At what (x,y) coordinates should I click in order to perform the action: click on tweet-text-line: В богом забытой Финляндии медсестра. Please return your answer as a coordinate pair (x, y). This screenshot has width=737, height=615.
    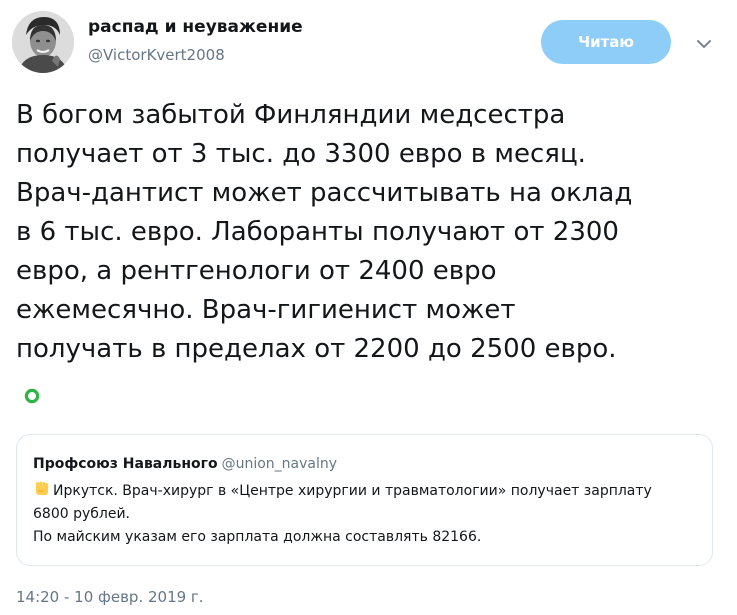
    Looking at the image, I should click on (291, 115).